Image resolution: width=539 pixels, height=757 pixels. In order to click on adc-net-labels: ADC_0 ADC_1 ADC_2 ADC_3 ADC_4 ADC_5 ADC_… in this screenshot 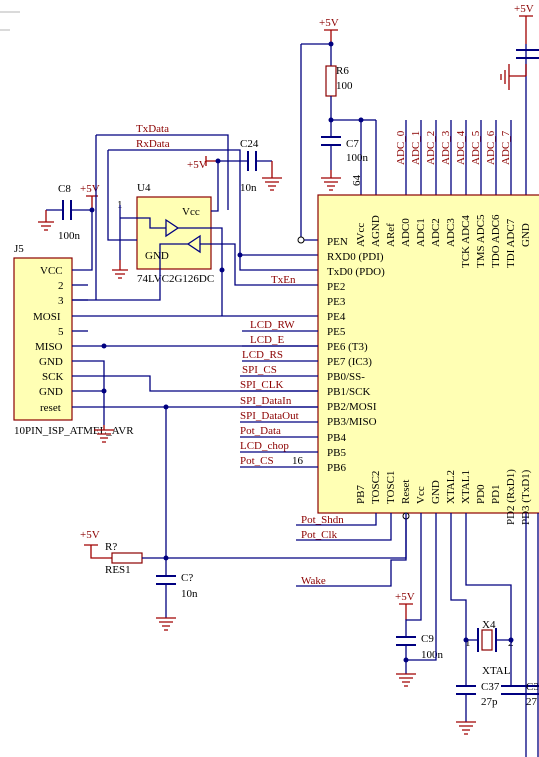, I will do `click(453, 157)`.